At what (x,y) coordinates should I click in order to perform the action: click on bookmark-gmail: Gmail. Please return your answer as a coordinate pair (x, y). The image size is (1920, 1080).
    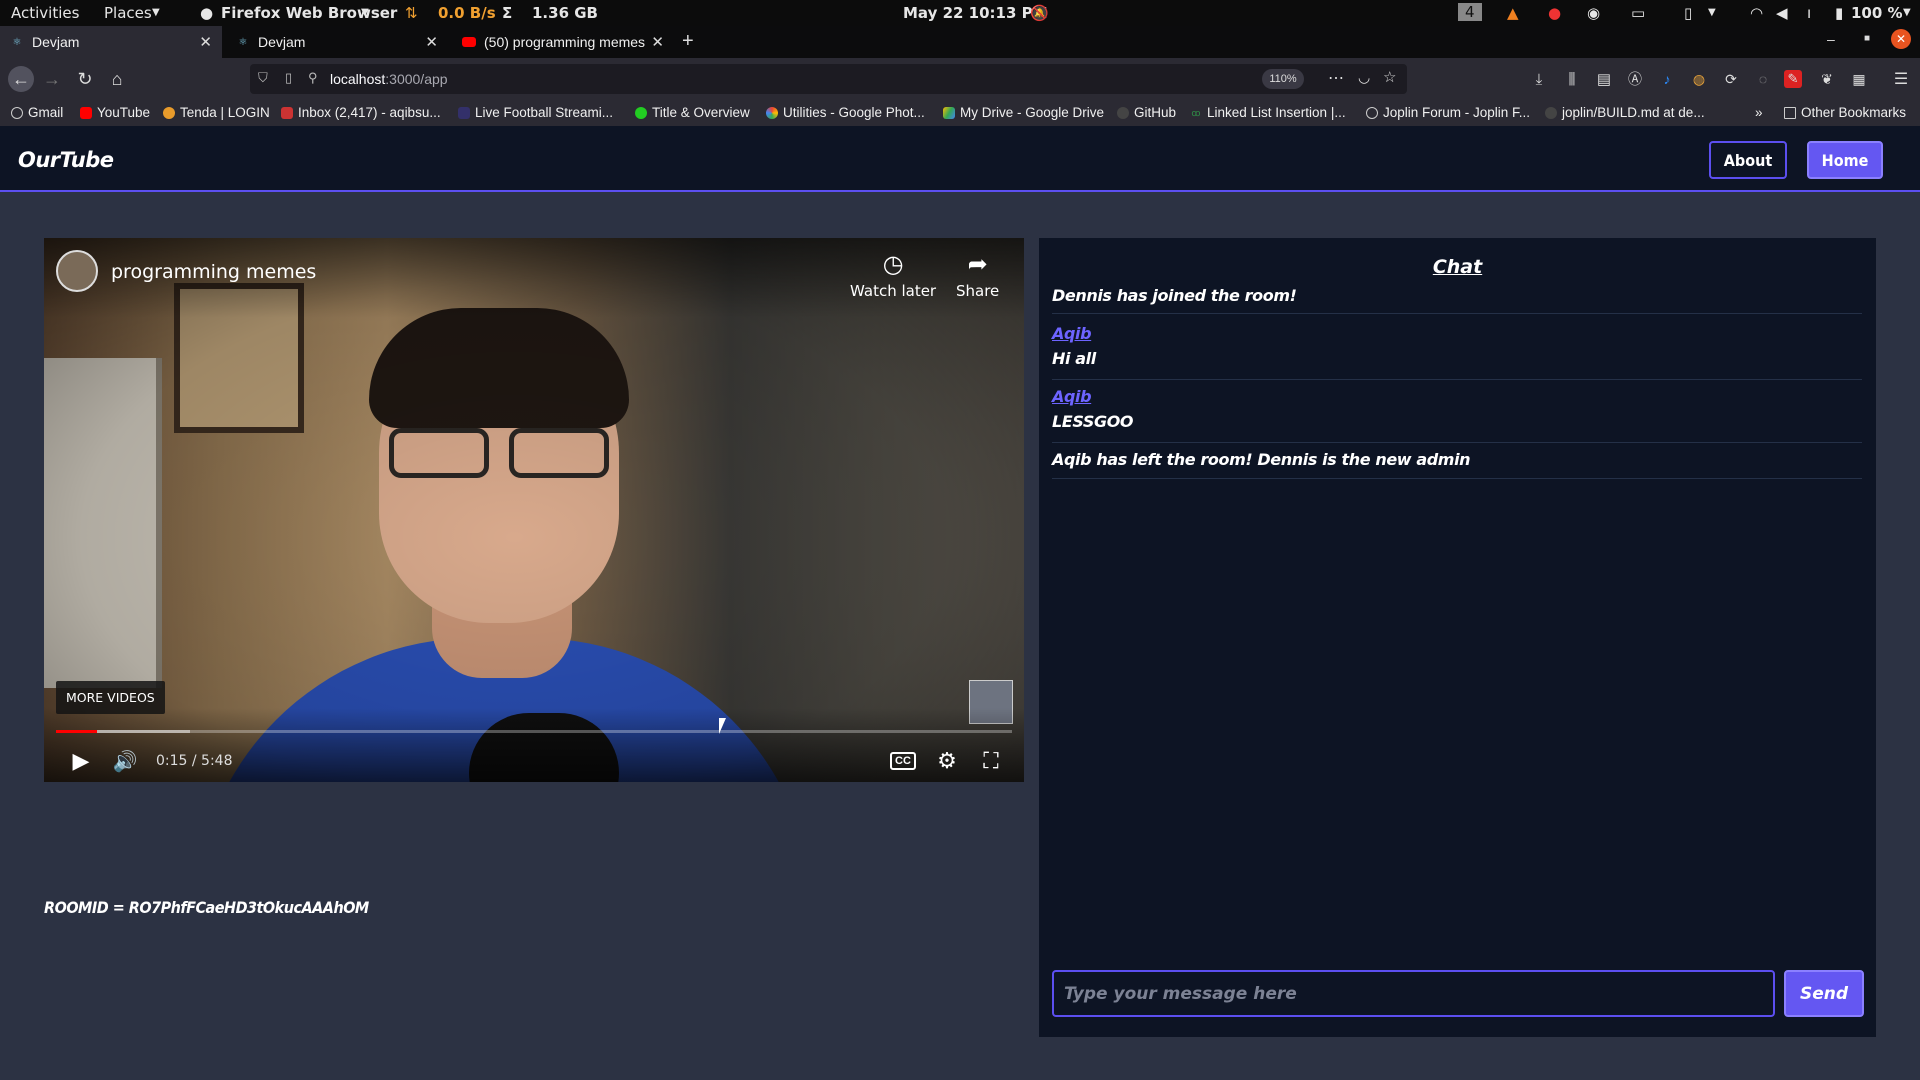
    Looking at the image, I should click on (37, 112).